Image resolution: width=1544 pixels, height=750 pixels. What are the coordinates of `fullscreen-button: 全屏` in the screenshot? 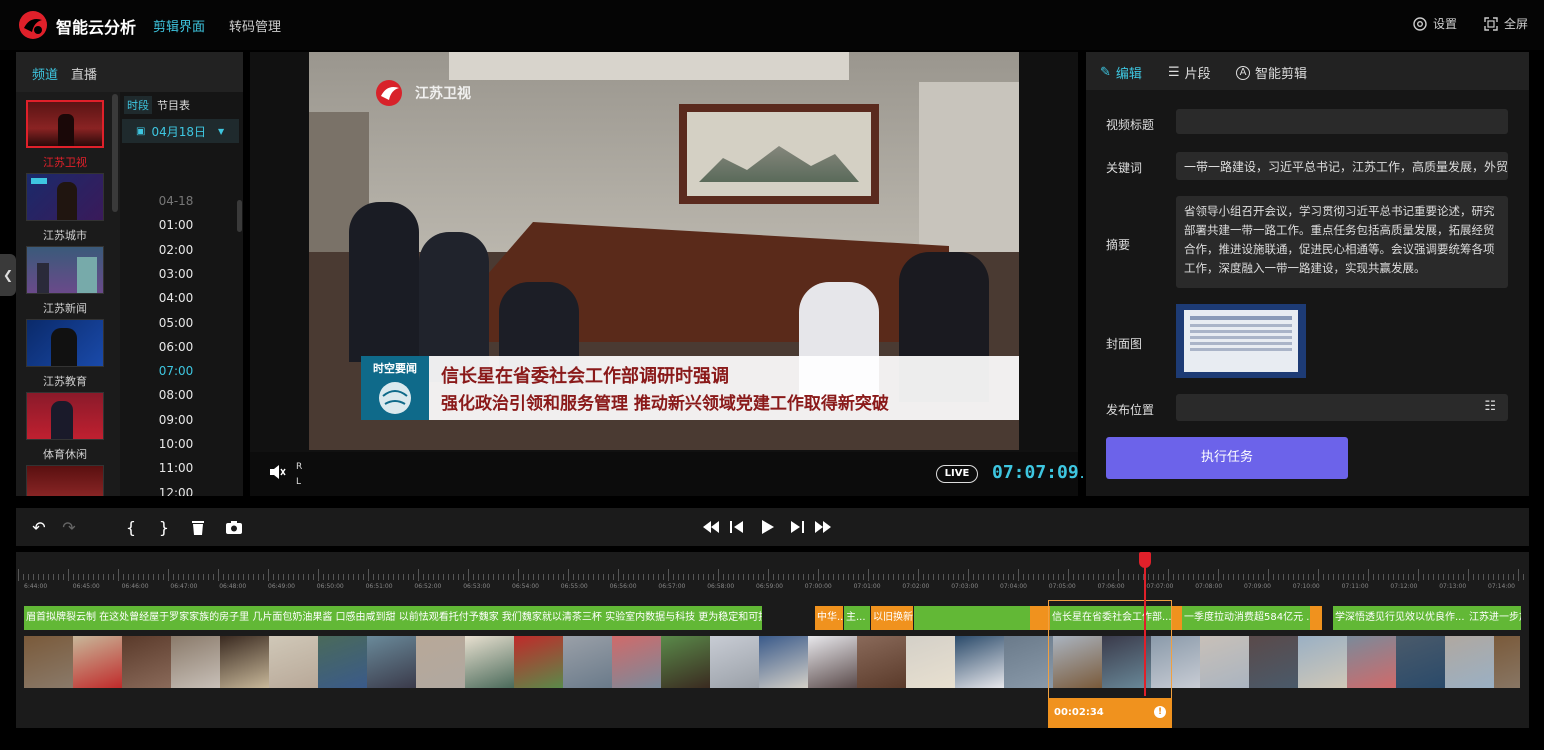 It's located at (1505, 23).